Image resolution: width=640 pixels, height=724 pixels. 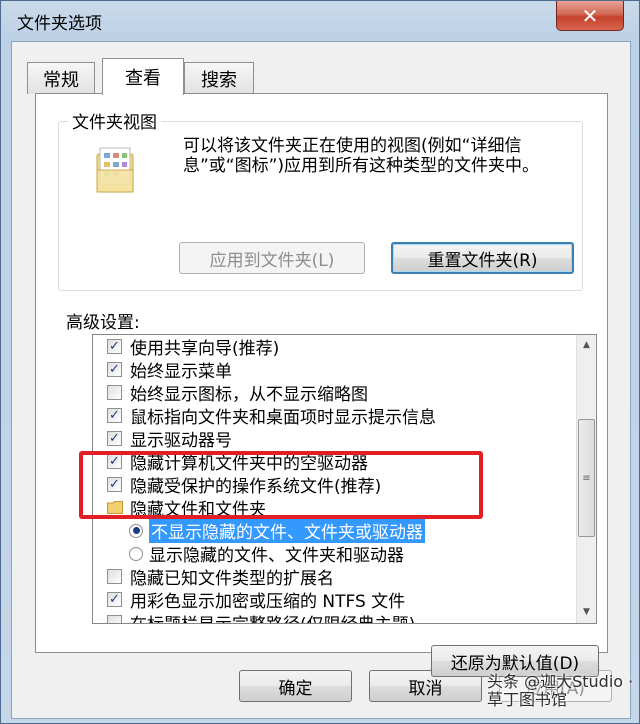 I want to click on close-button: ✕, so click(x=590, y=16).